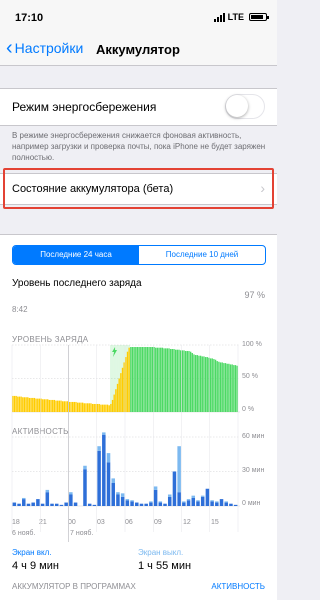 The height and width of the screenshot is (600, 320). Describe the element at coordinates (238, 586) in the screenshot. I see `activity-link: АКТИВНОСТЬ` at that location.